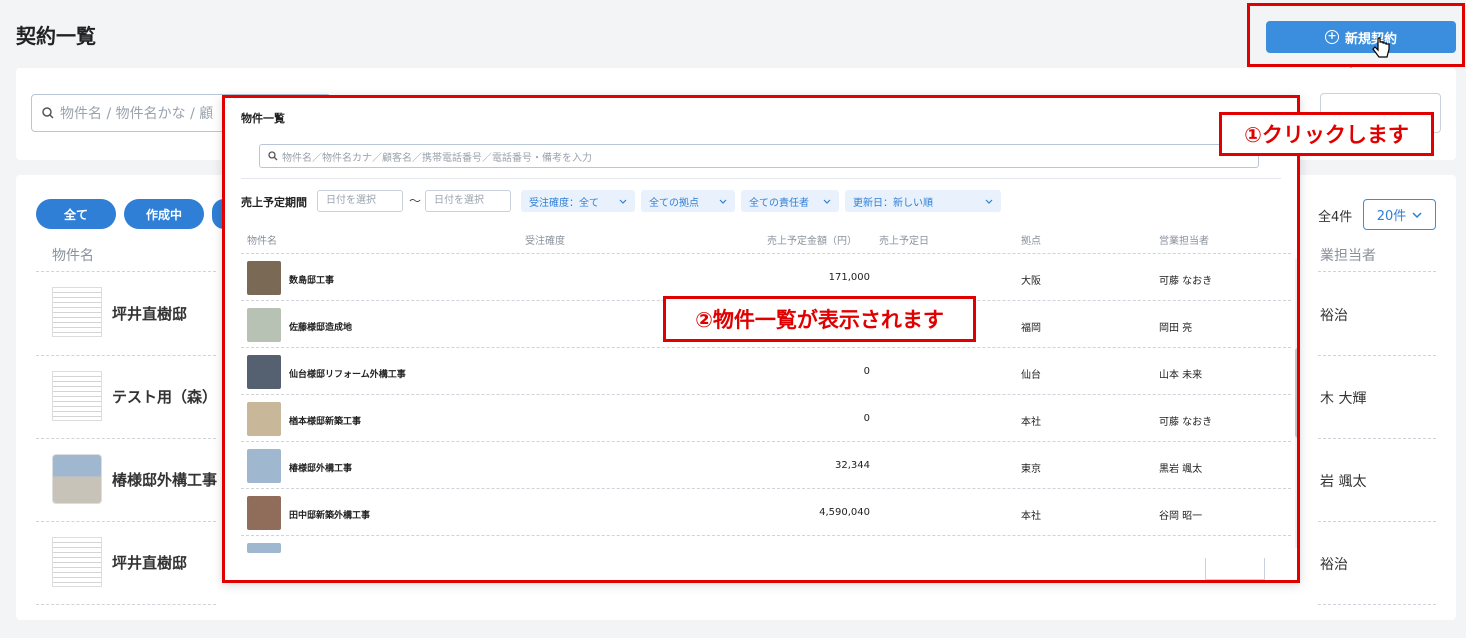 The height and width of the screenshot is (638, 1466). Describe the element at coordinates (1031, 328) in the screenshot. I see `property-row-base: 福岡` at that location.